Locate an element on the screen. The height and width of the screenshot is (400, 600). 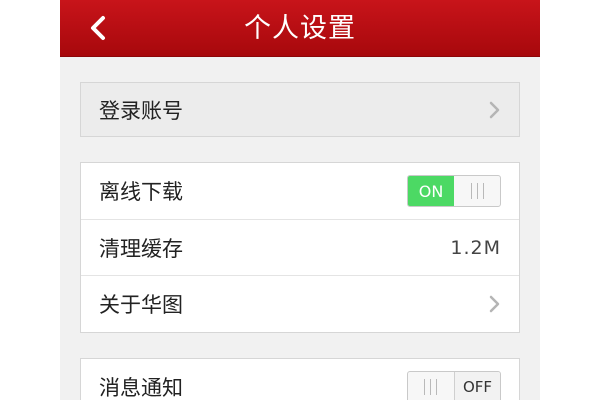
clear-cache-row: 清理缓存 1.2M is located at coordinates (300, 247).